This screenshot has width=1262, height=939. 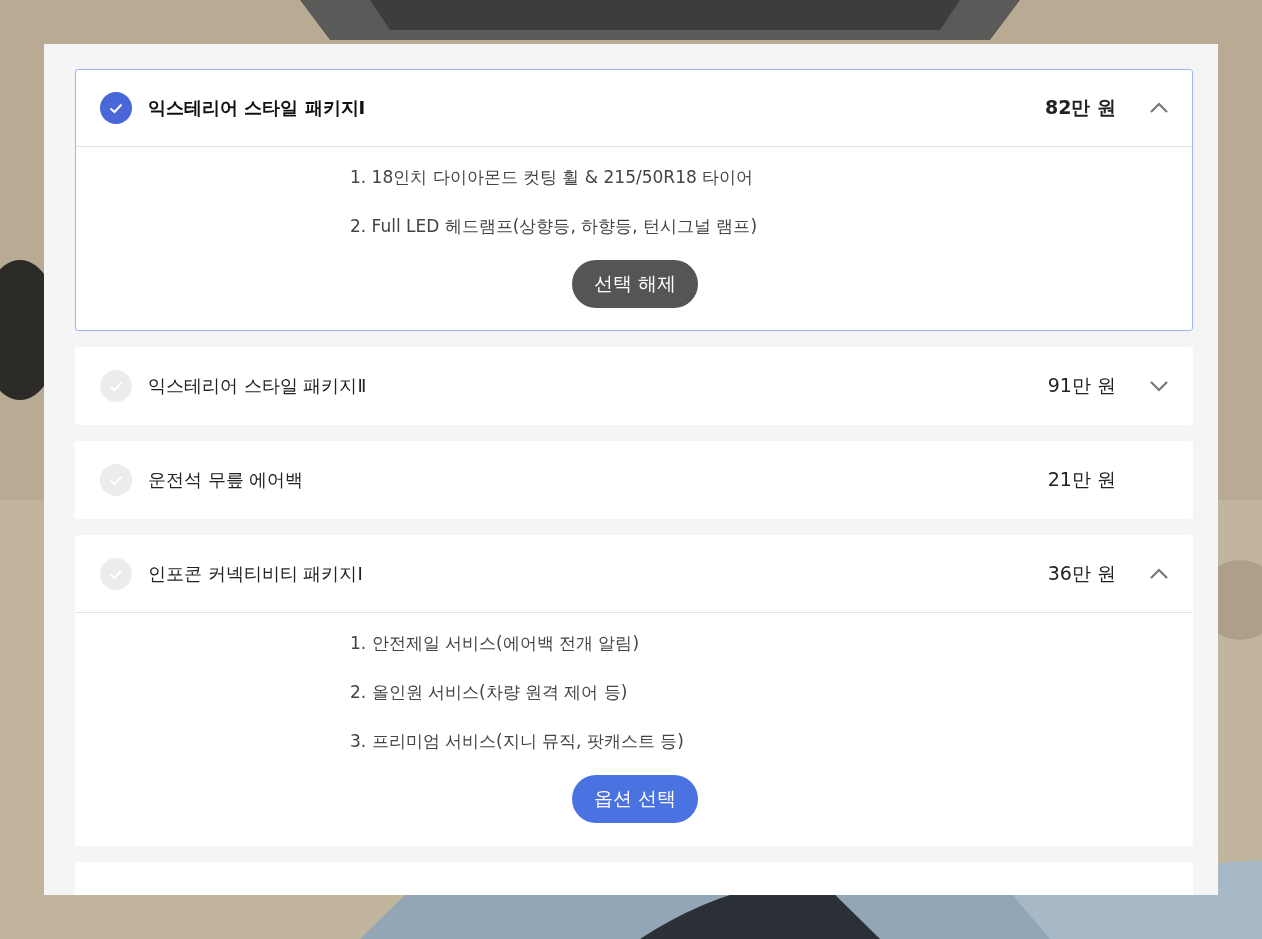 I want to click on option-title: 익스테리어 스타일 패키지Ⅱ, so click(x=258, y=386).